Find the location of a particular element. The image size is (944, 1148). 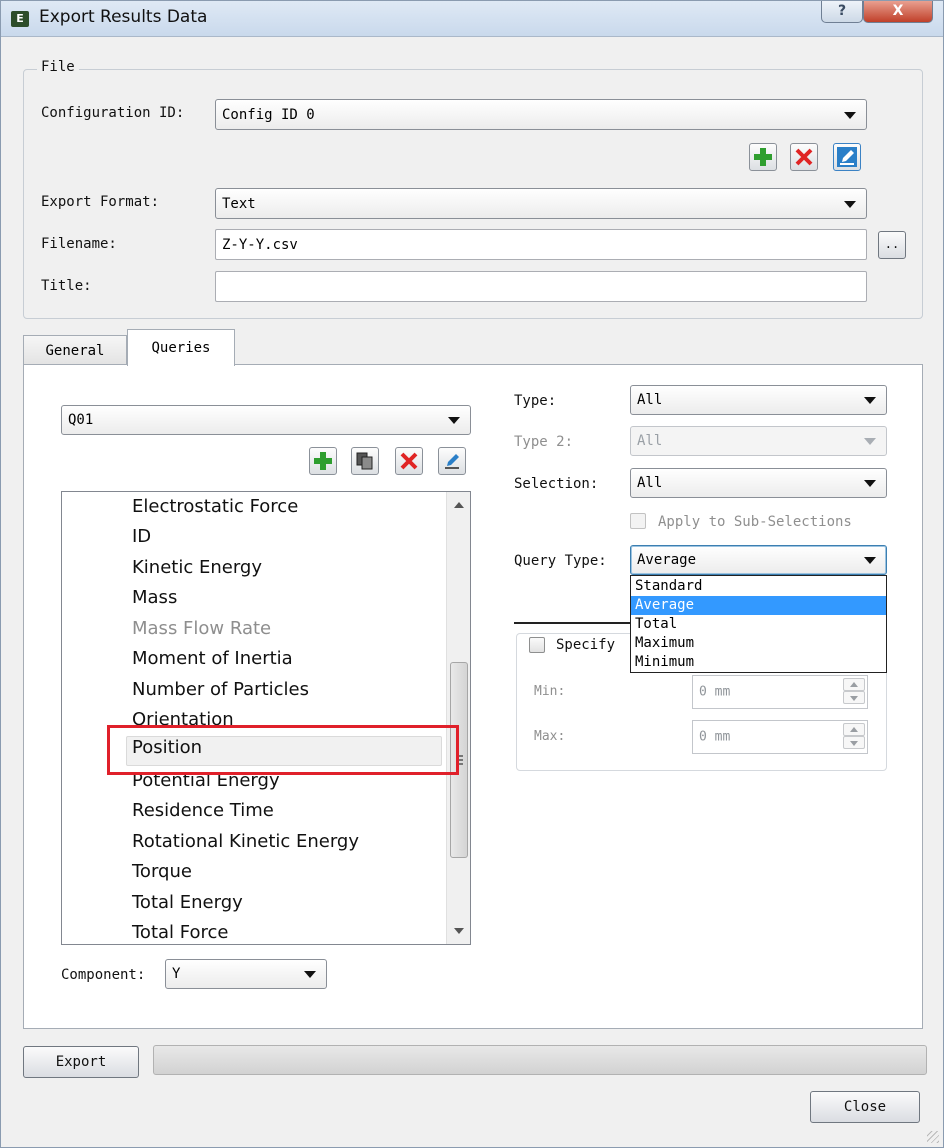

min-label: Min: is located at coordinates (550, 691).